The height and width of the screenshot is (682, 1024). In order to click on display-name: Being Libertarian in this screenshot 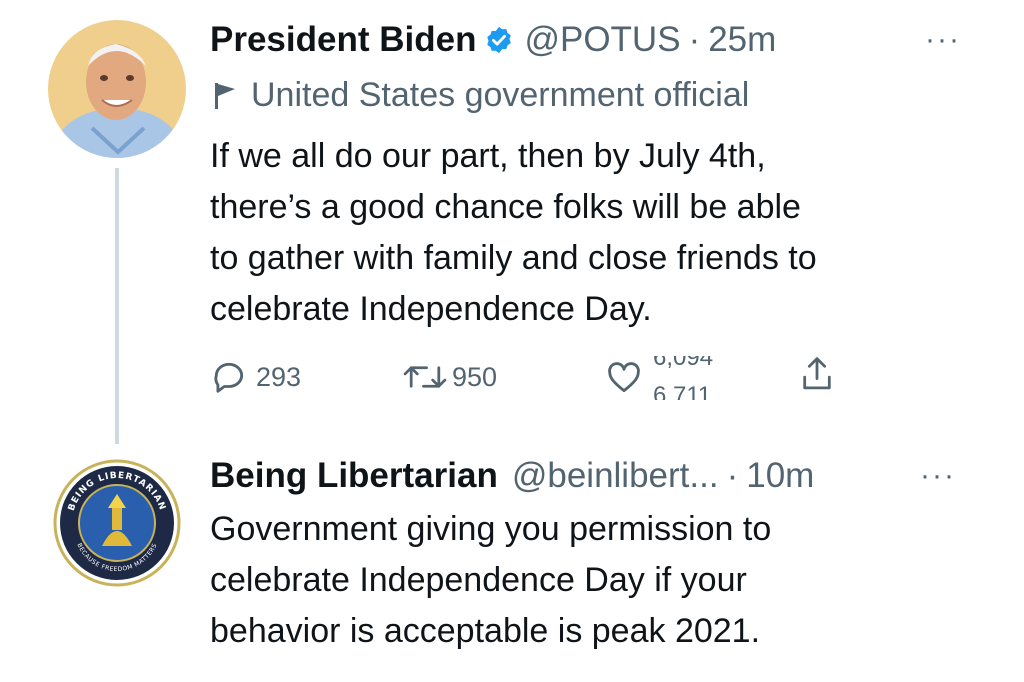, I will do `click(354, 476)`.